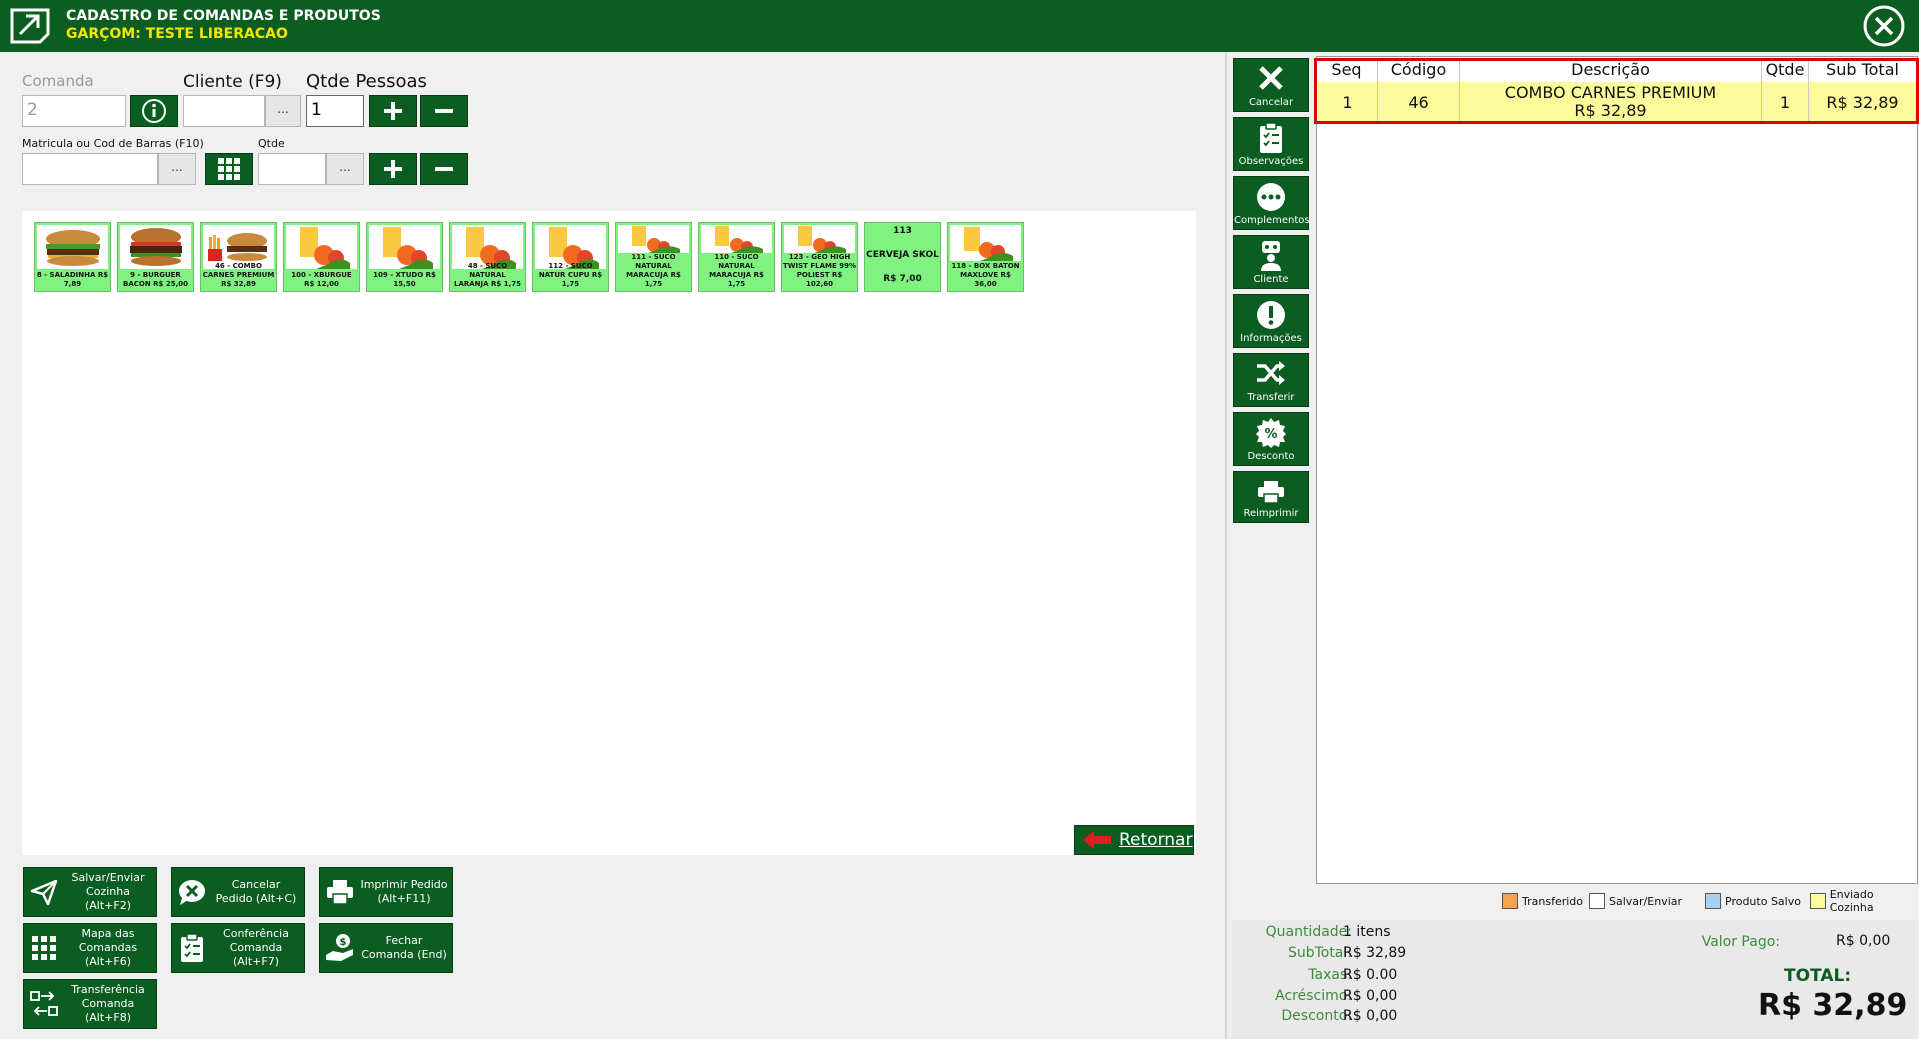 This screenshot has width=1919, height=1039. Describe the element at coordinates (1097, 840) in the screenshot. I see `arrow-left-icon` at that location.